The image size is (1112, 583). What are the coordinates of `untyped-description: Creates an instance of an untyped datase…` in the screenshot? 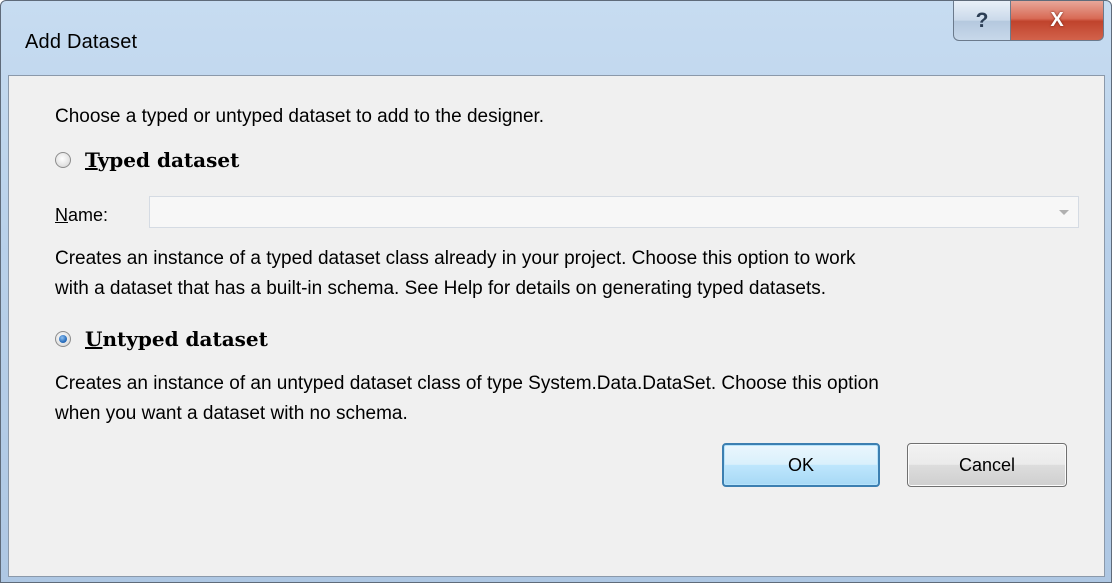 It's located at (570, 399).